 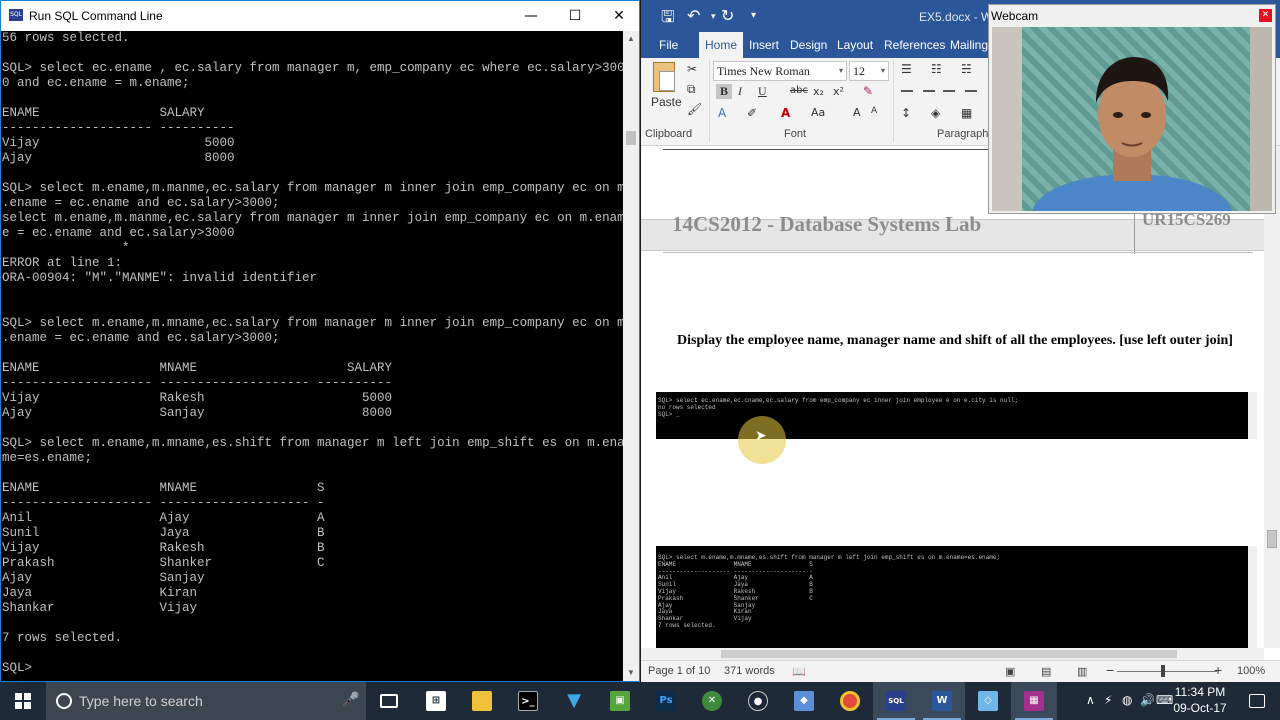 What do you see at coordinates (949, 91) in the screenshot?
I see `align-right-icon` at bounding box center [949, 91].